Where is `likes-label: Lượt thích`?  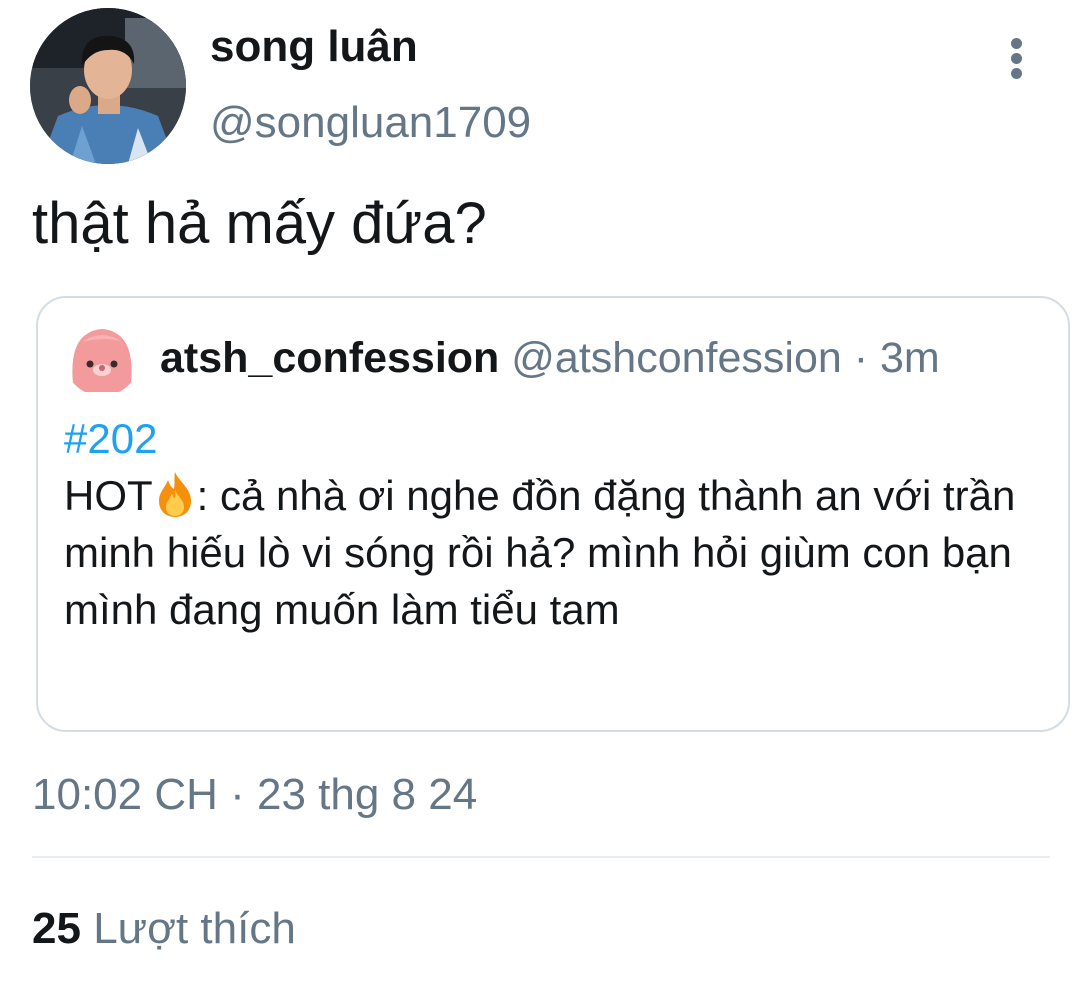
likes-label: Lượt thích is located at coordinates (194, 928).